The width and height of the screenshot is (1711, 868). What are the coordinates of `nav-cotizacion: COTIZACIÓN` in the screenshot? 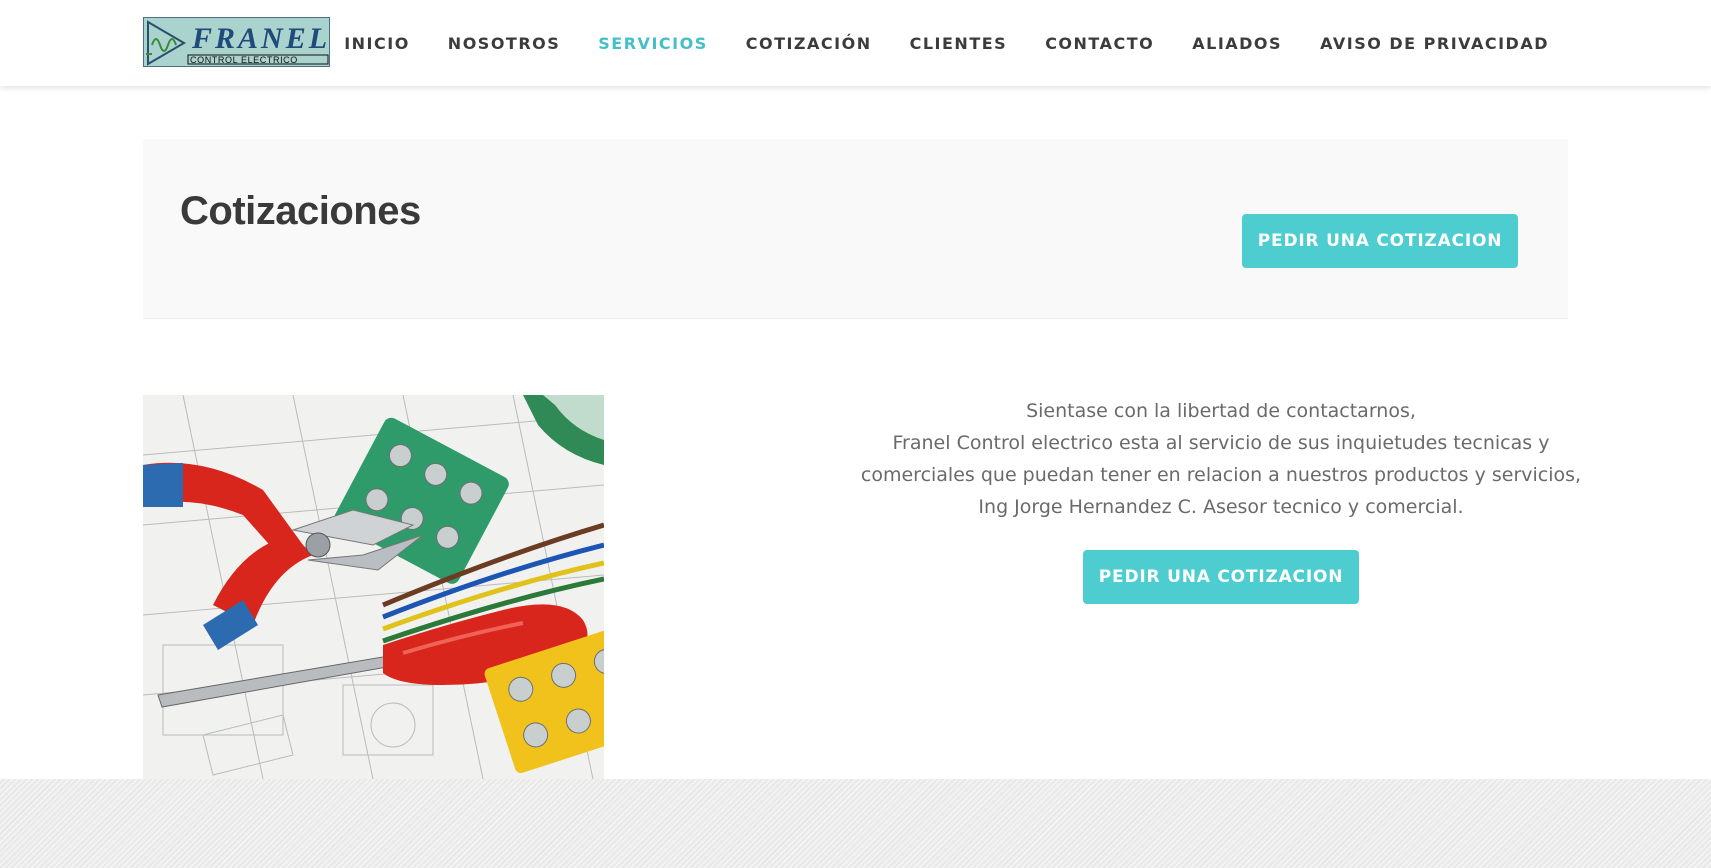 It's located at (809, 43).